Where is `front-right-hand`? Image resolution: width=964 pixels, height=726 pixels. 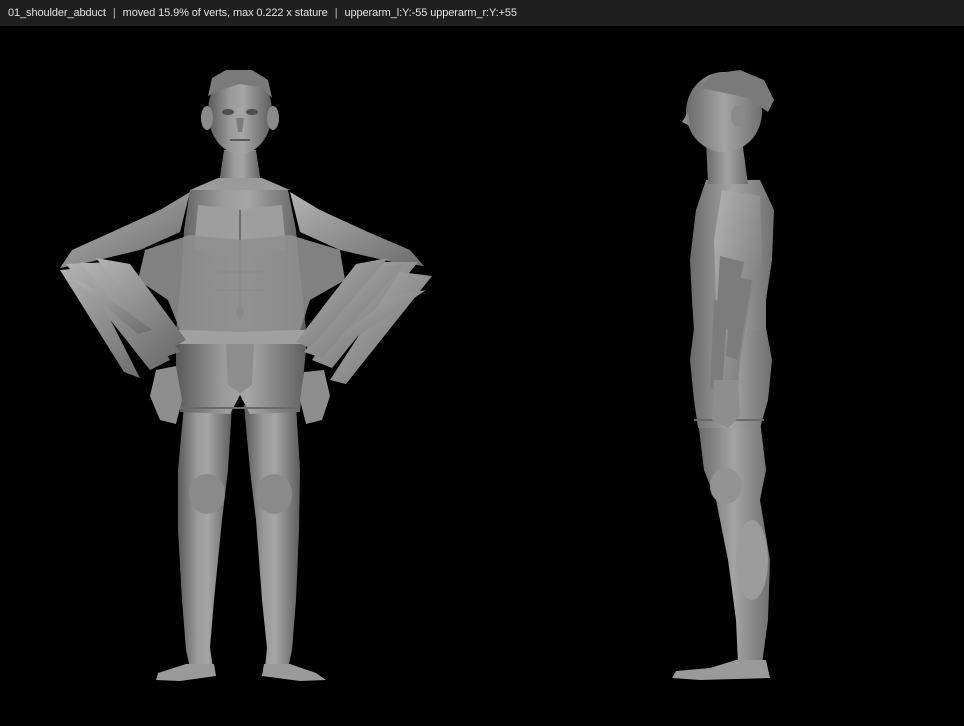 front-right-hand is located at coordinates (315, 397).